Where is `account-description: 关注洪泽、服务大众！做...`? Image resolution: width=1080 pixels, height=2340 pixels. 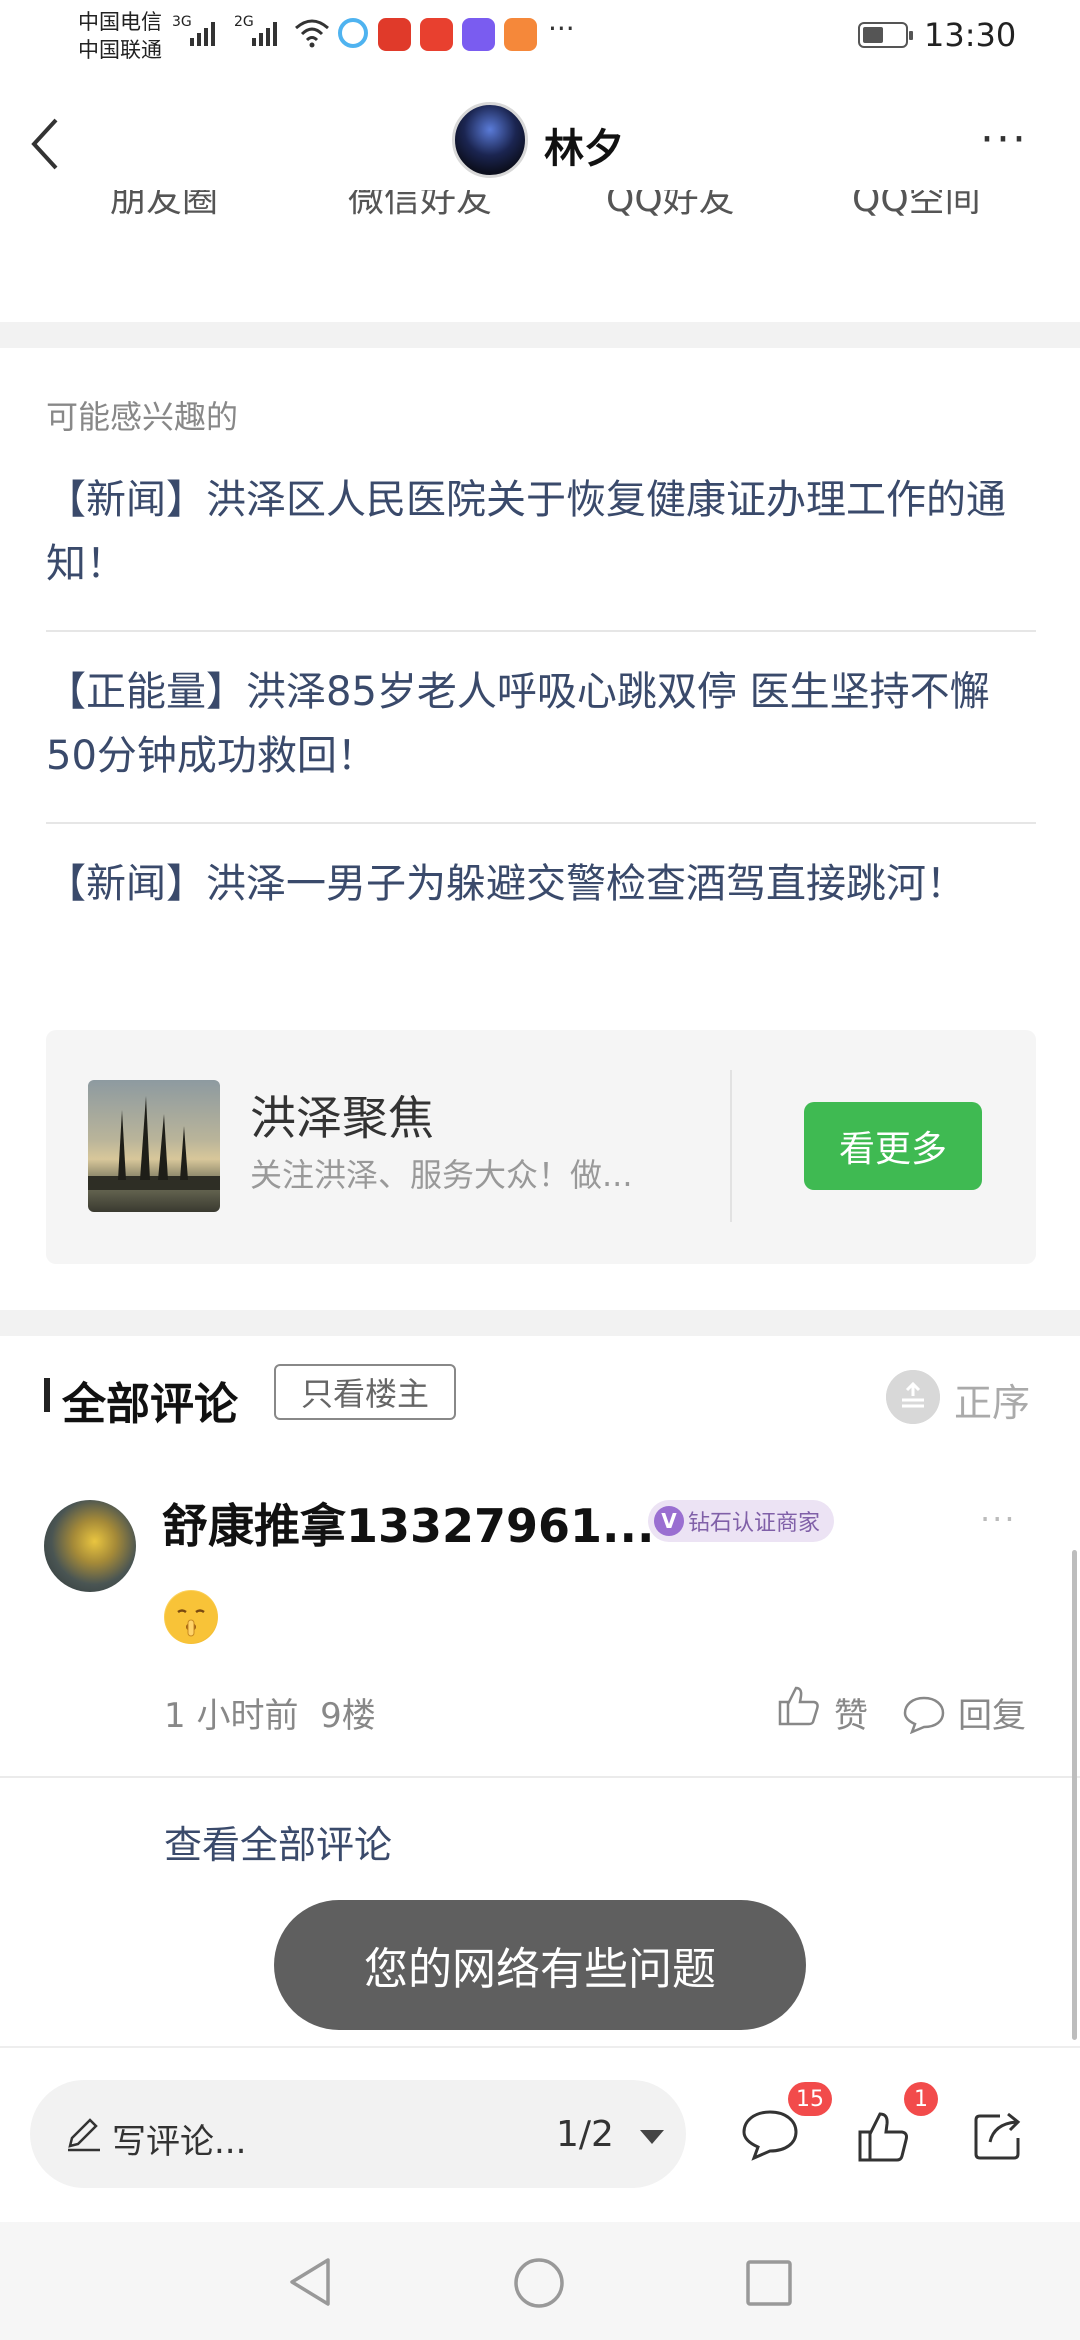 account-description: 关注洪泽、服务大众！做... is located at coordinates (441, 1175).